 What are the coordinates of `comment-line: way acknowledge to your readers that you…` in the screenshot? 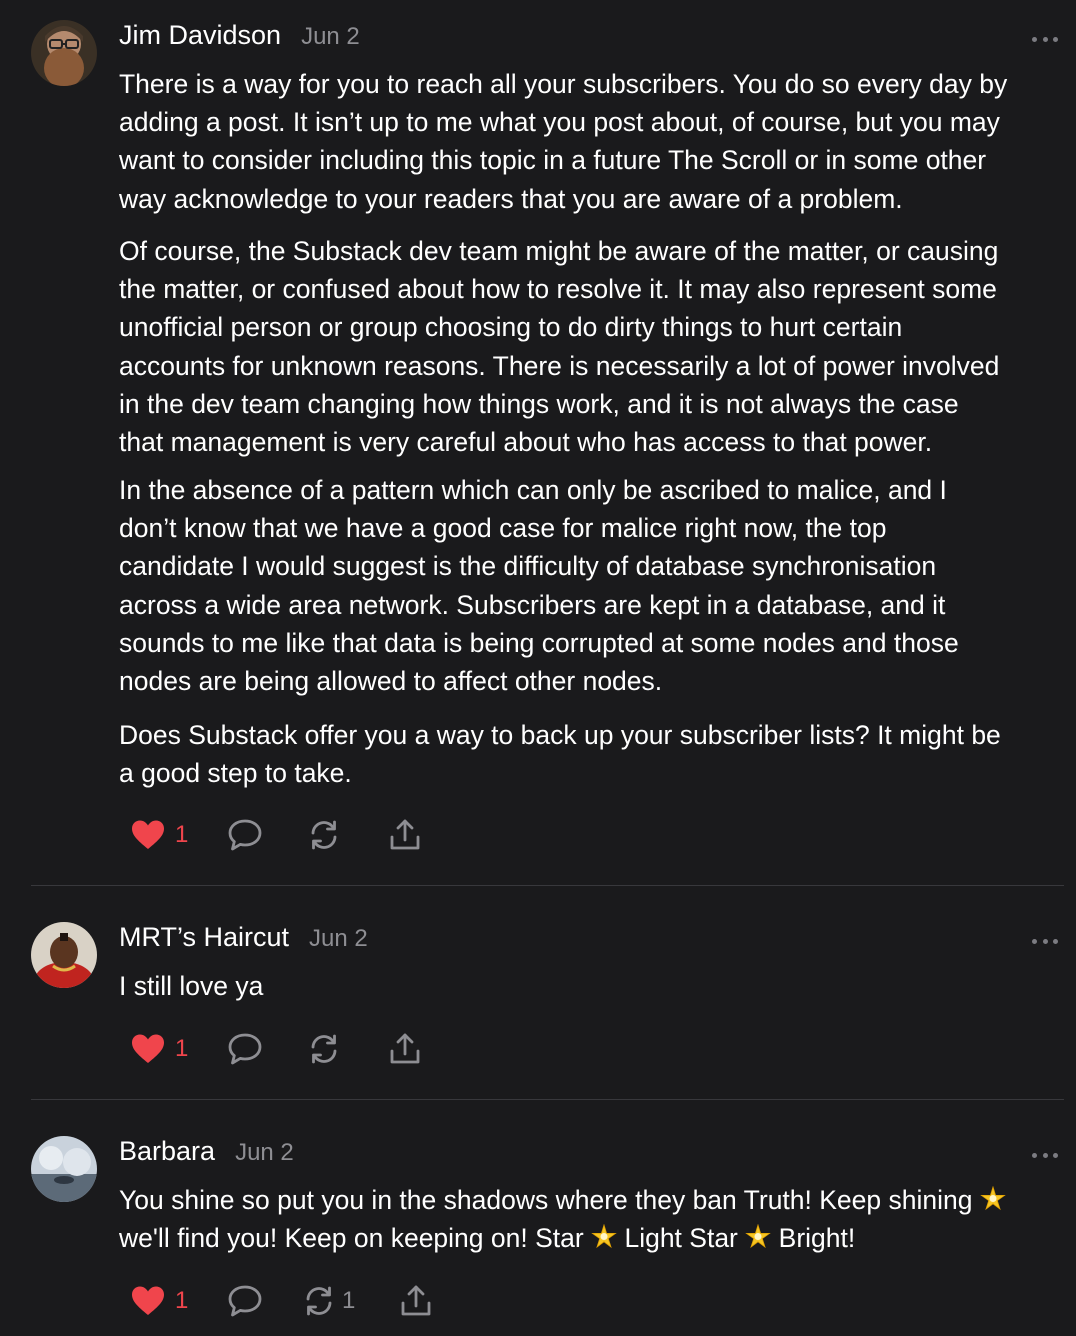 It's located at (511, 198).